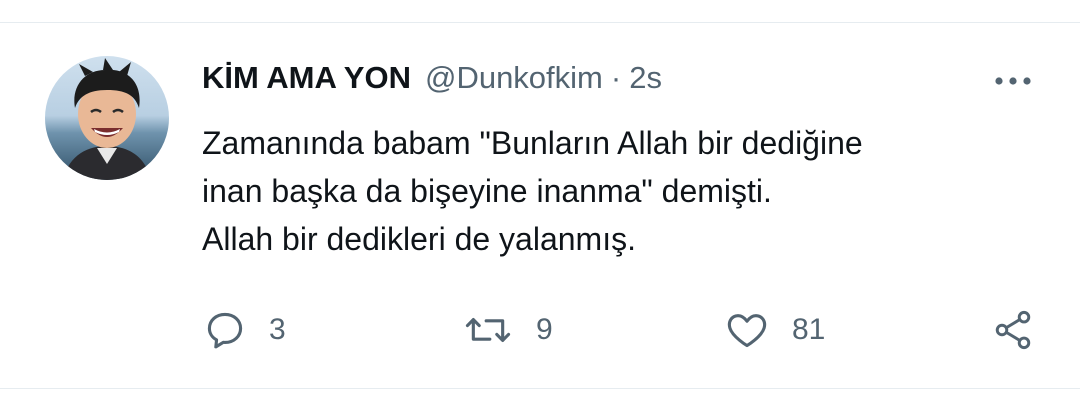 The image size is (1080, 407). I want to click on tweet-actions: 3 9 81, so click(540, 330).